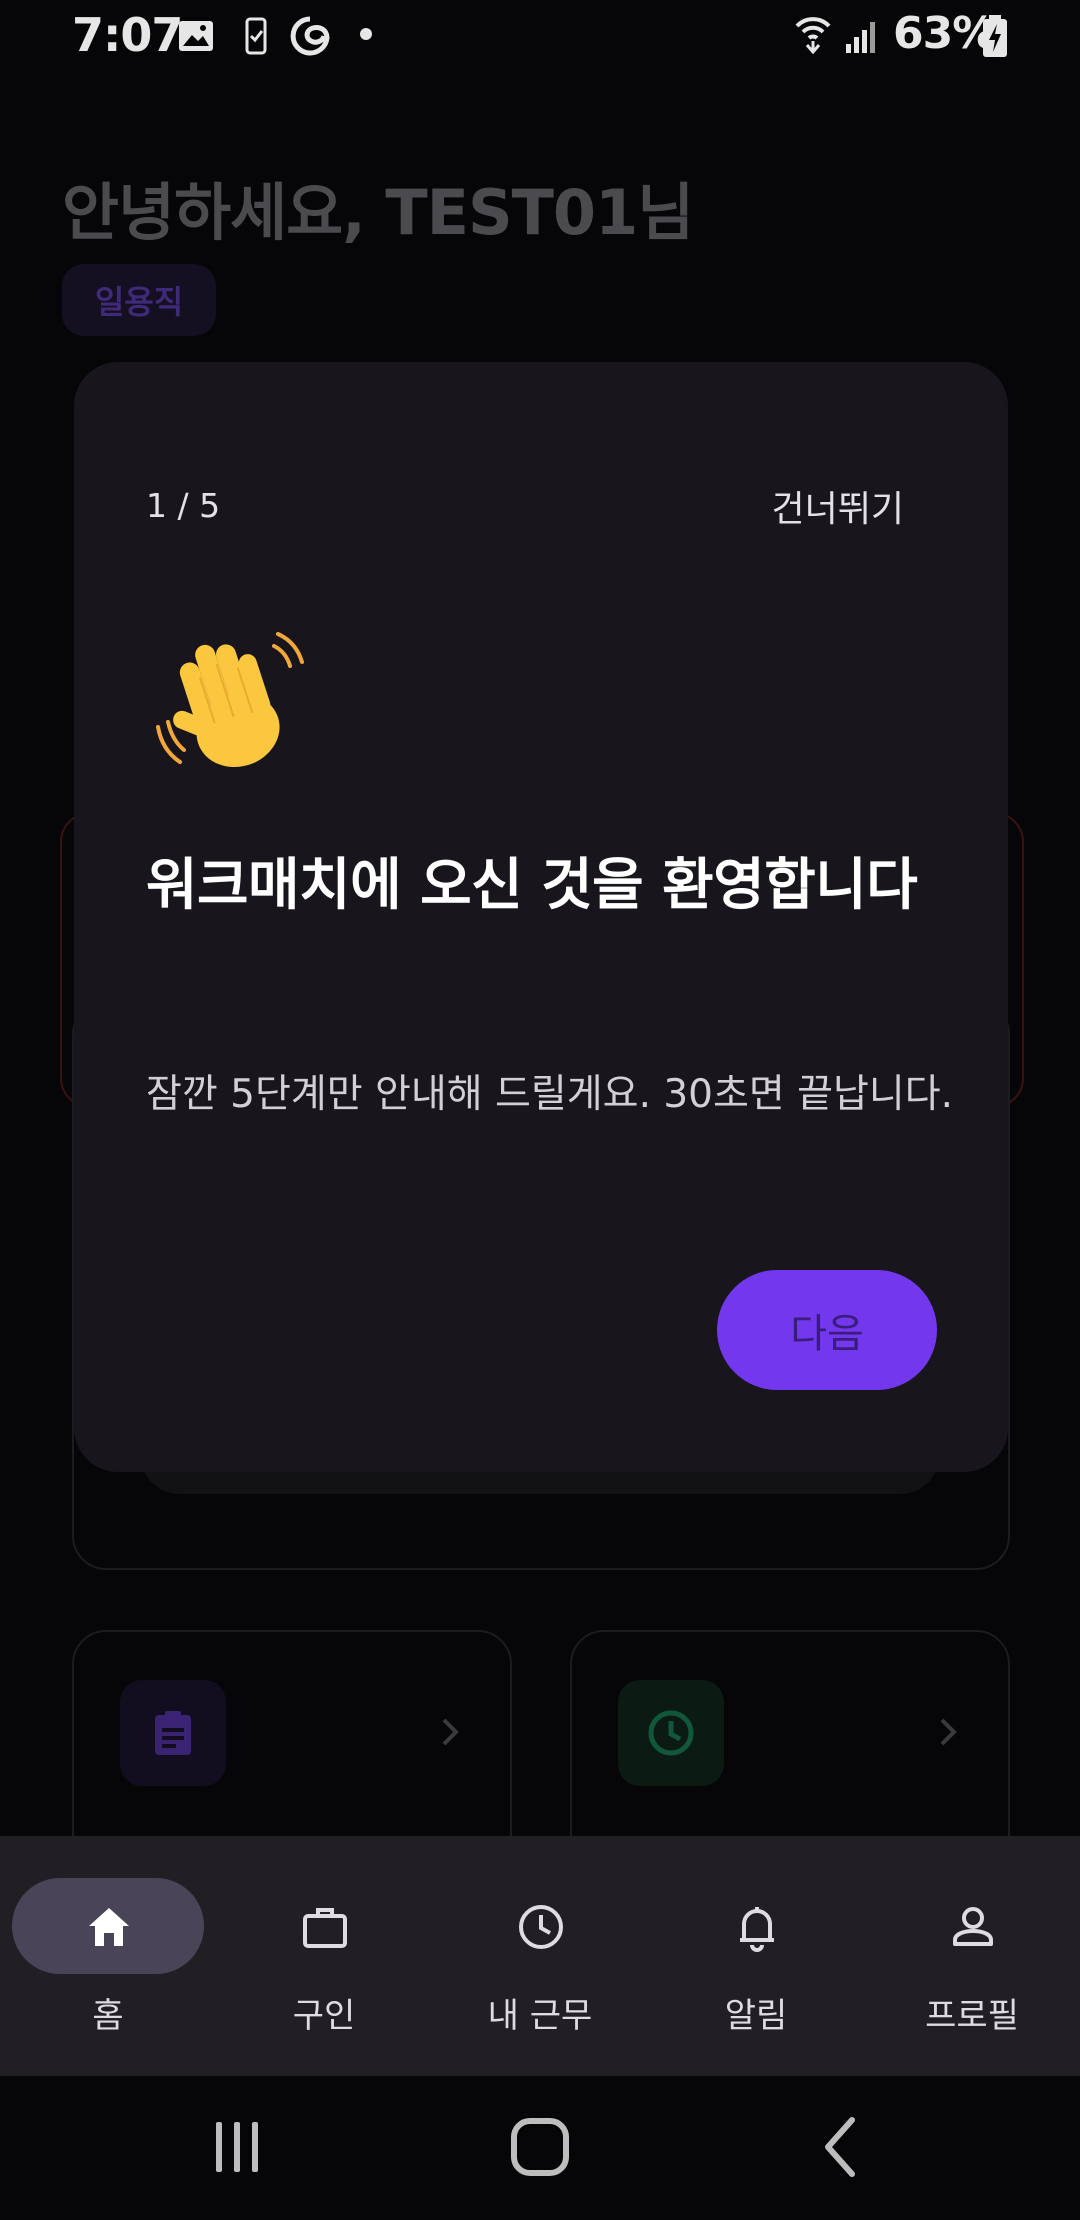  What do you see at coordinates (860, 37) in the screenshot?
I see `signal-icon` at bounding box center [860, 37].